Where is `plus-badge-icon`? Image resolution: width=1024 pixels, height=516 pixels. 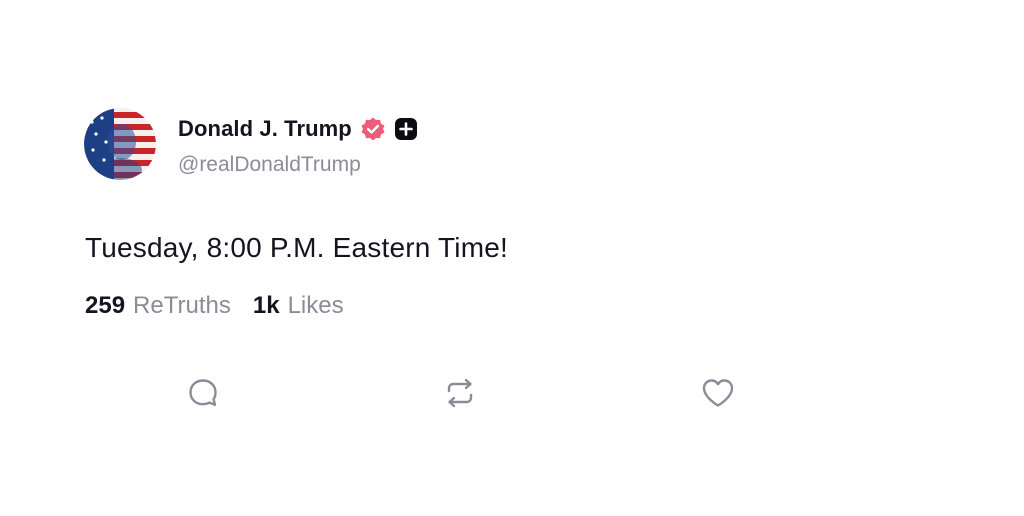 plus-badge-icon is located at coordinates (406, 129).